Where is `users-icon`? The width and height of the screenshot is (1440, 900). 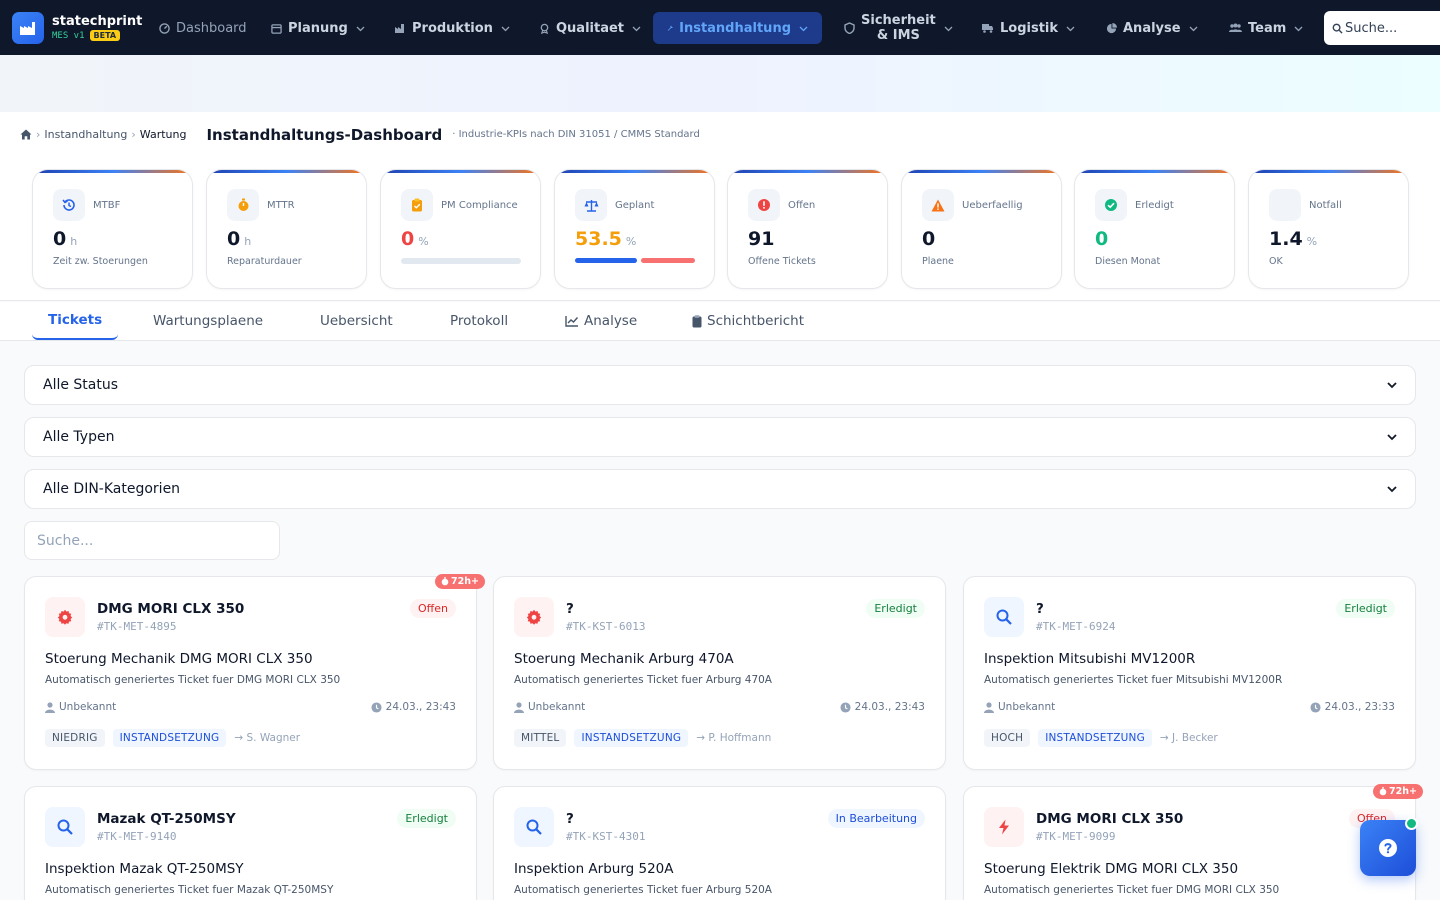 users-icon is located at coordinates (1235, 27).